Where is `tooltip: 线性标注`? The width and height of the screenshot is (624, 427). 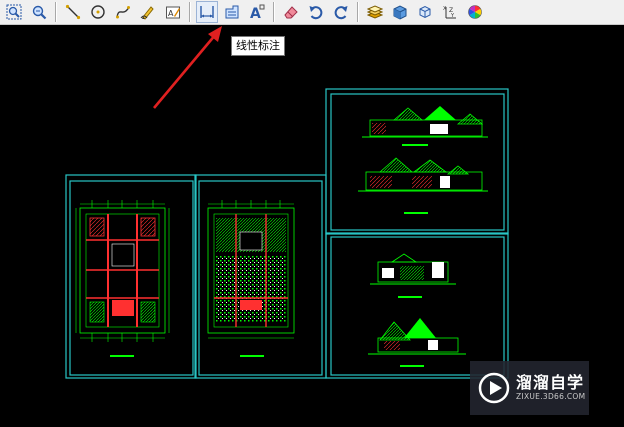 tooltip: 线性标注 is located at coordinates (258, 46).